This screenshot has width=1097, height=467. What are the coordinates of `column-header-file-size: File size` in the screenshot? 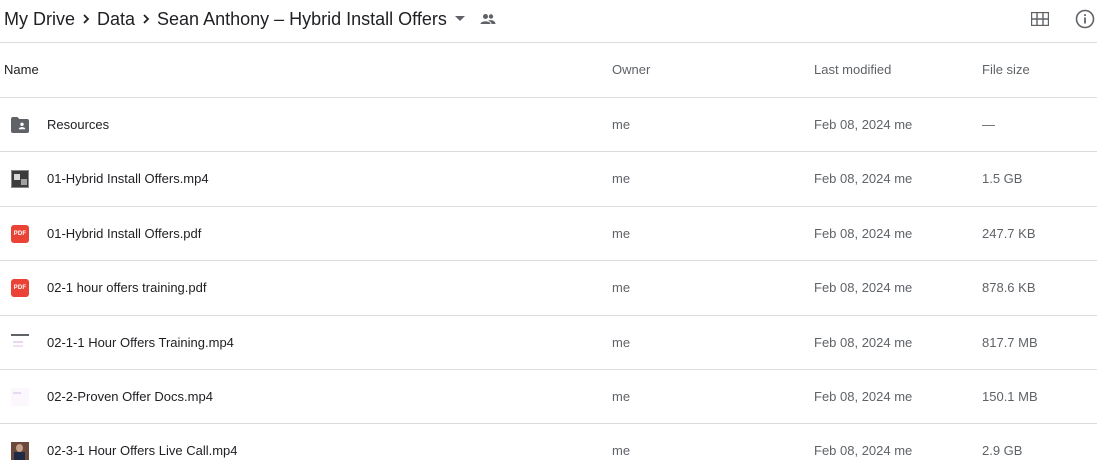 It's located at (1006, 69).